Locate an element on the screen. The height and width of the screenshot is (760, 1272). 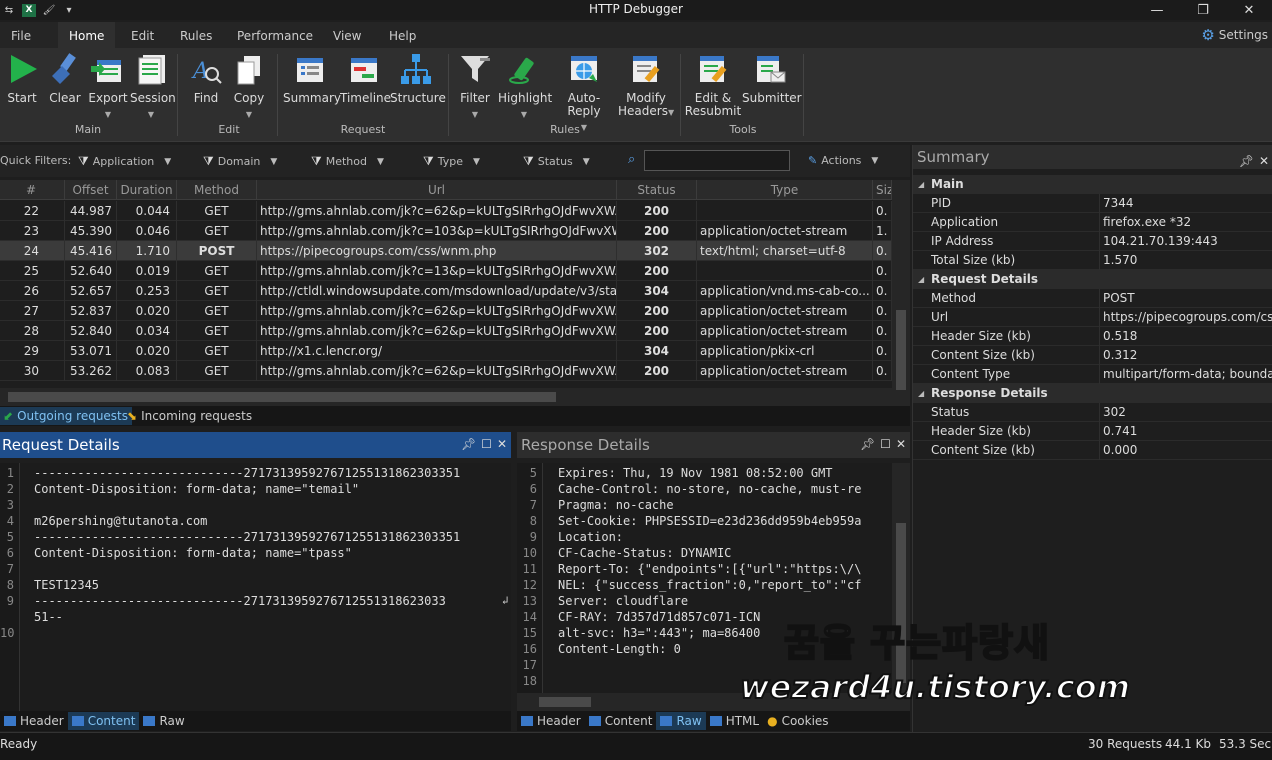
cell-method: GET is located at coordinates (217, 231).